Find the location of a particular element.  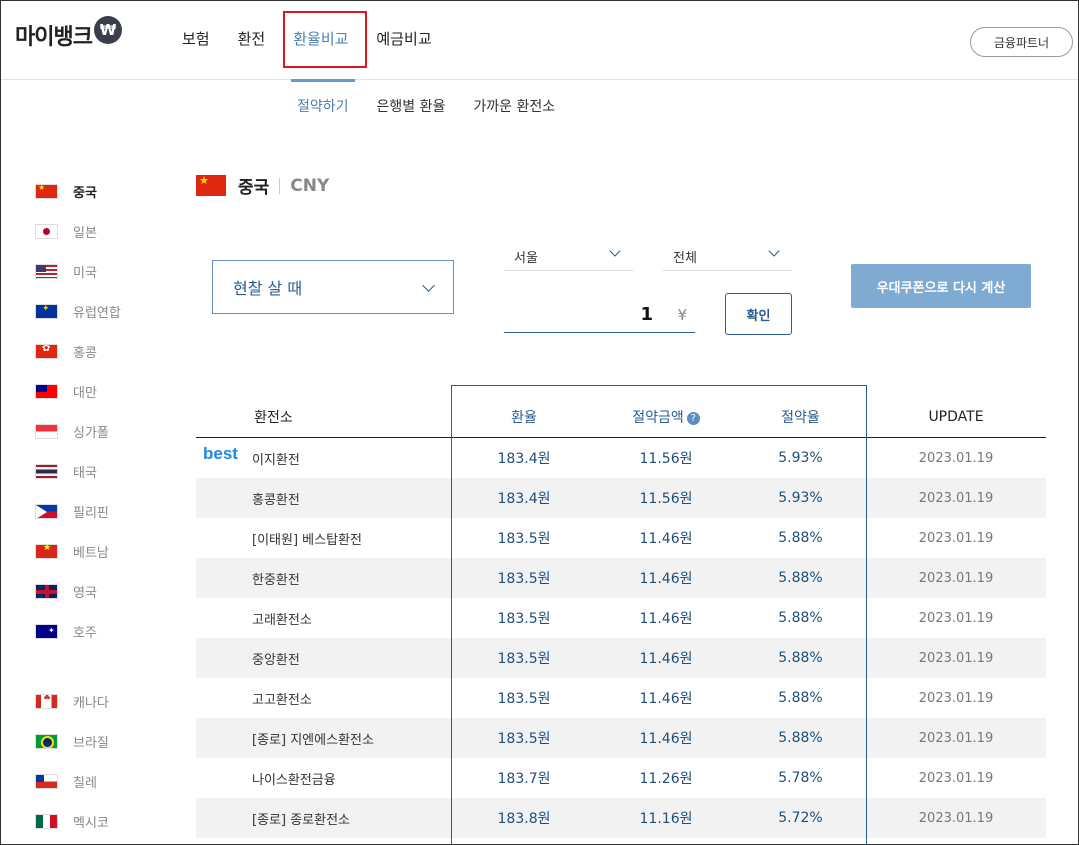

th-flag-icon is located at coordinates (46, 471).